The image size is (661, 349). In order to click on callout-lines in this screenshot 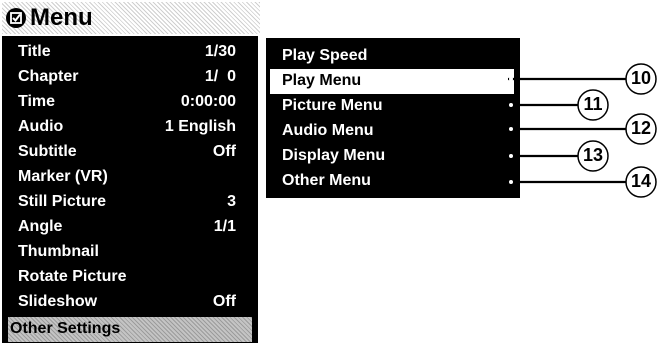, I will do `click(582, 130)`.